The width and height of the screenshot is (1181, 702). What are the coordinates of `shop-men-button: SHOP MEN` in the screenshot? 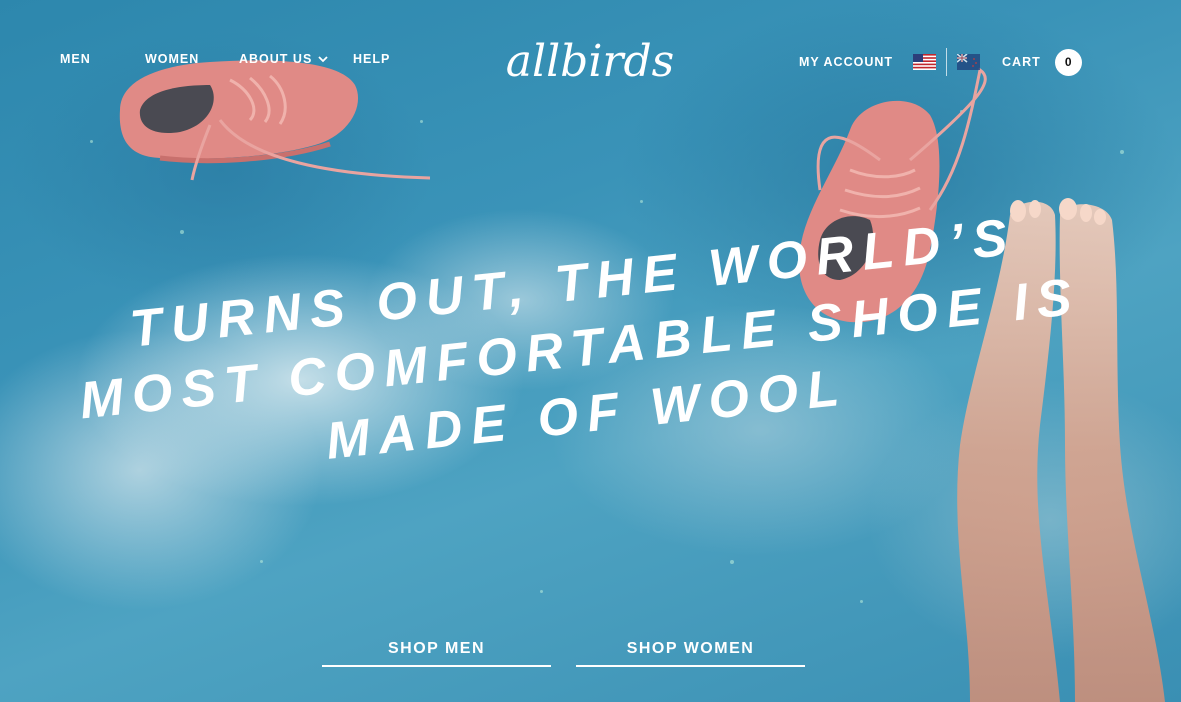 It's located at (436, 653).